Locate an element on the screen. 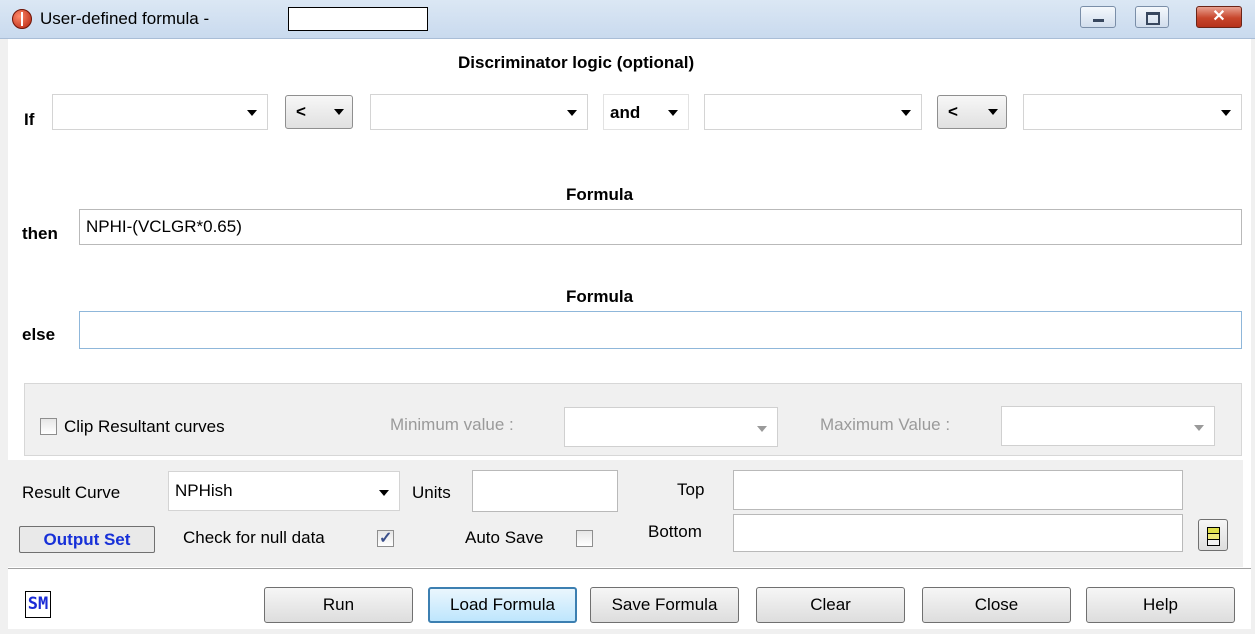 This screenshot has height=634, width=1255. condition-field-1-select is located at coordinates (160, 112).